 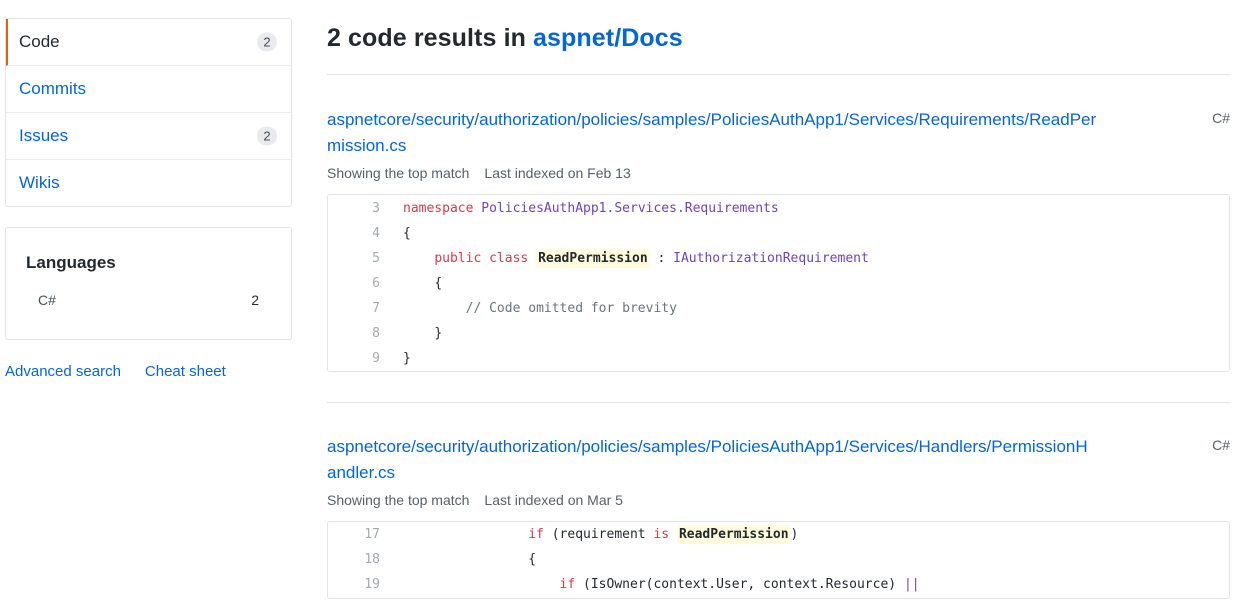 What do you see at coordinates (148, 136) in the screenshot?
I see `menu-item-issues: Issues 2` at bounding box center [148, 136].